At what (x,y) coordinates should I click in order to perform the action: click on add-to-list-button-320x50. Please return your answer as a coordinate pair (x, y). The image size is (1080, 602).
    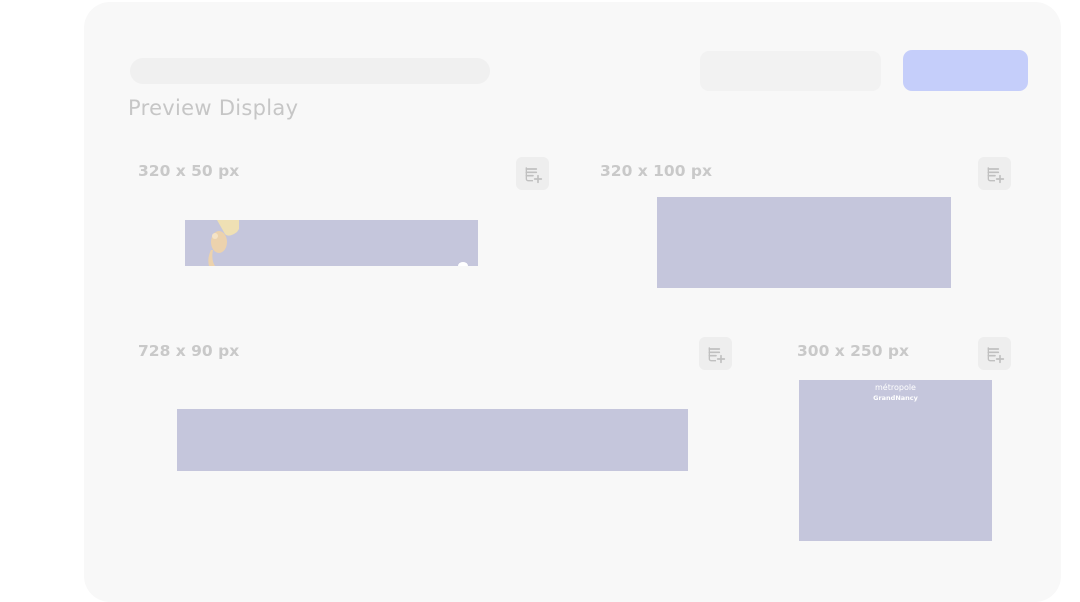
    Looking at the image, I should click on (532, 173).